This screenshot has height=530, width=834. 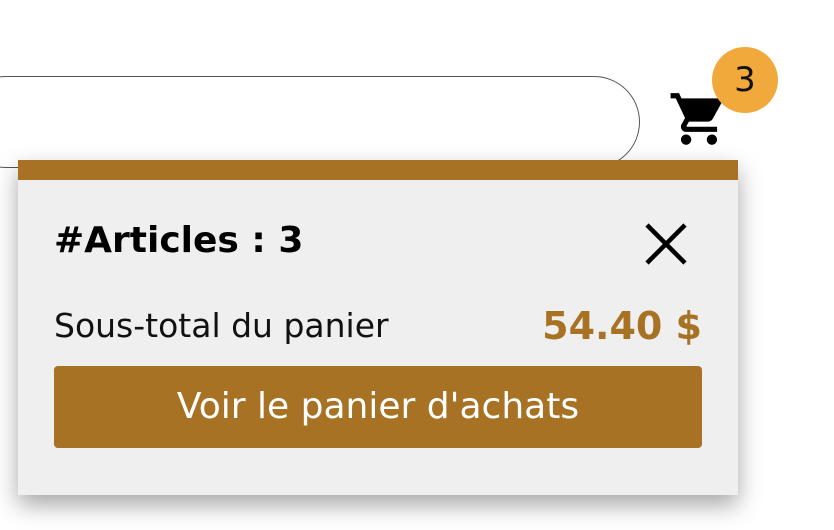 I want to click on subtotal-label: Sous-total du panier, so click(x=221, y=325).